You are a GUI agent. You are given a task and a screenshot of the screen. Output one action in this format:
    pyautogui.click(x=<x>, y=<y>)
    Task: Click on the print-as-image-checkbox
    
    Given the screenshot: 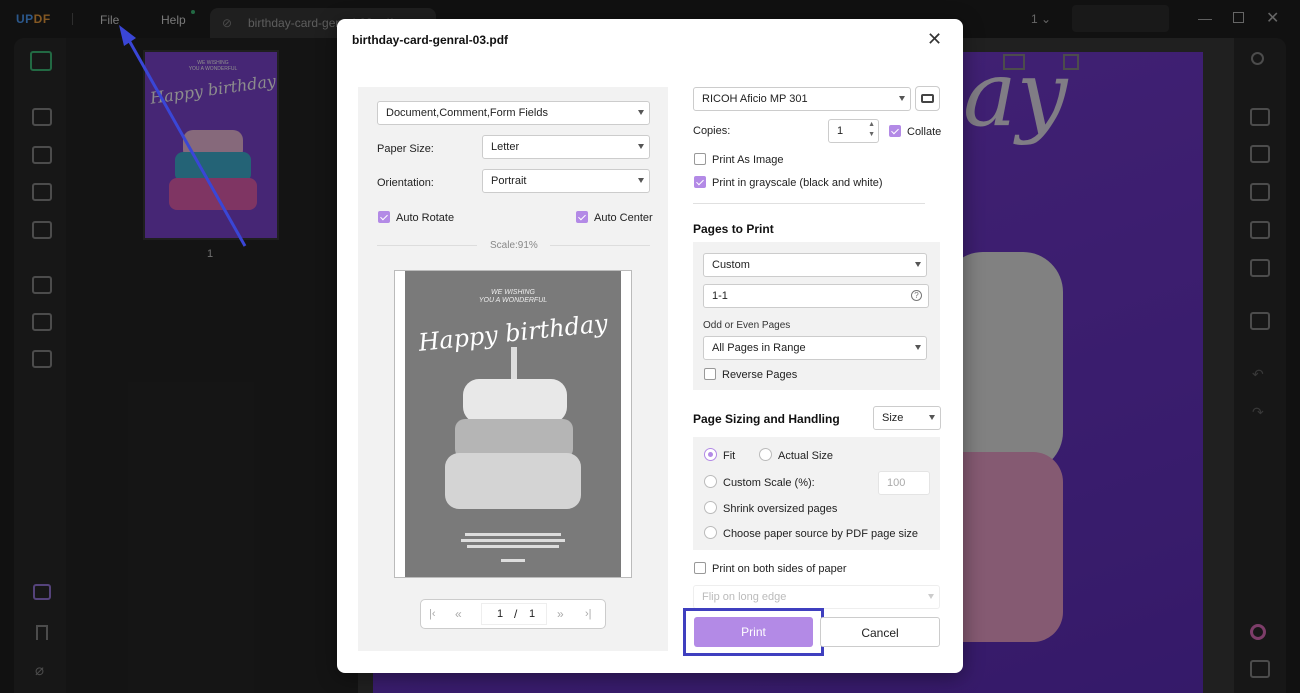 What is the action you would take?
    pyautogui.click(x=700, y=159)
    